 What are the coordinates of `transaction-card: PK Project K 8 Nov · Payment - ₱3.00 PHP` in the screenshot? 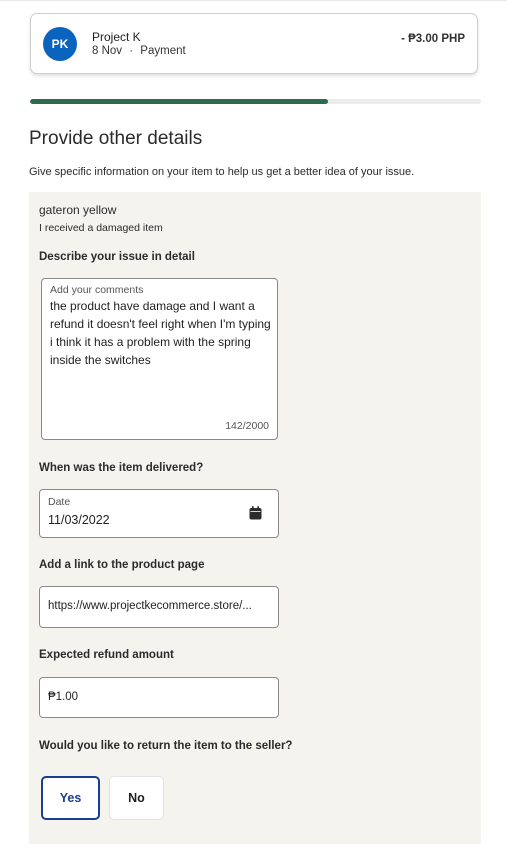 It's located at (254, 43).